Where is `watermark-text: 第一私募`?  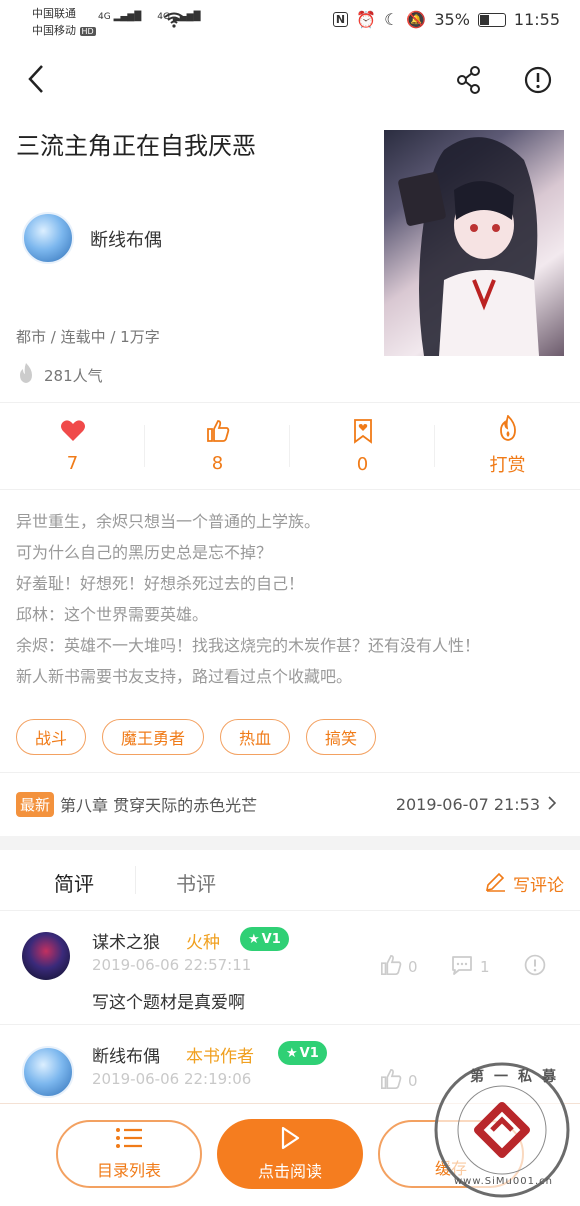
watermark-text: 第一私募 is located at coordinates (518, 1077).